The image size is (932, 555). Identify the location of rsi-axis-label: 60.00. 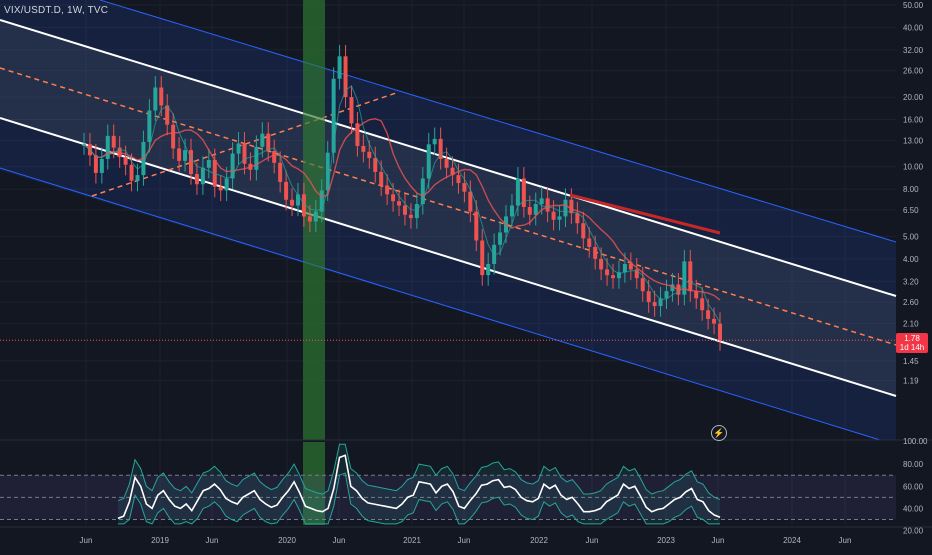
(913, 486).